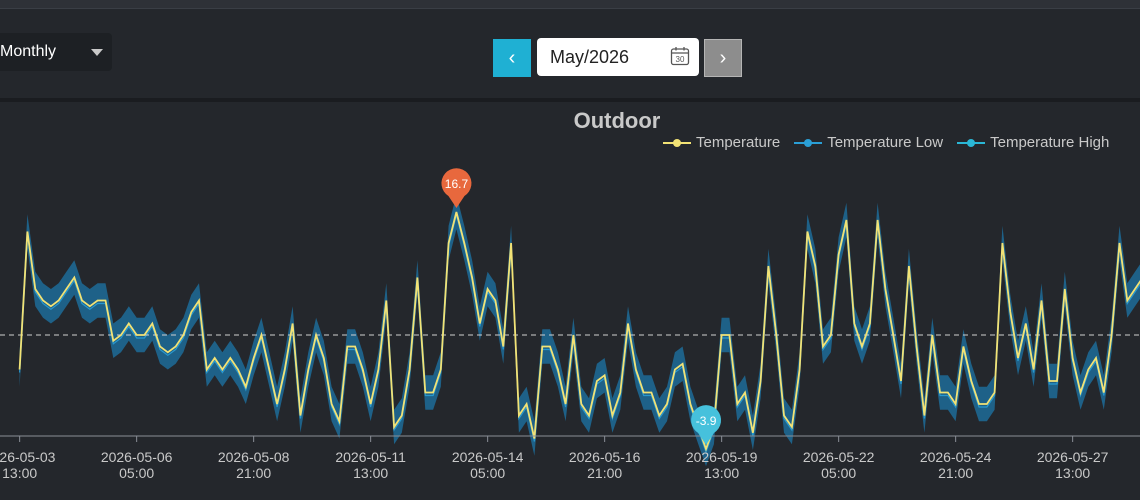 The width and height of the screenshot is (1140, 500). Describe the element at coordinates (254, 457) in the screenshot. I see `x-tick-date-label: 2026-05-08` at that location.